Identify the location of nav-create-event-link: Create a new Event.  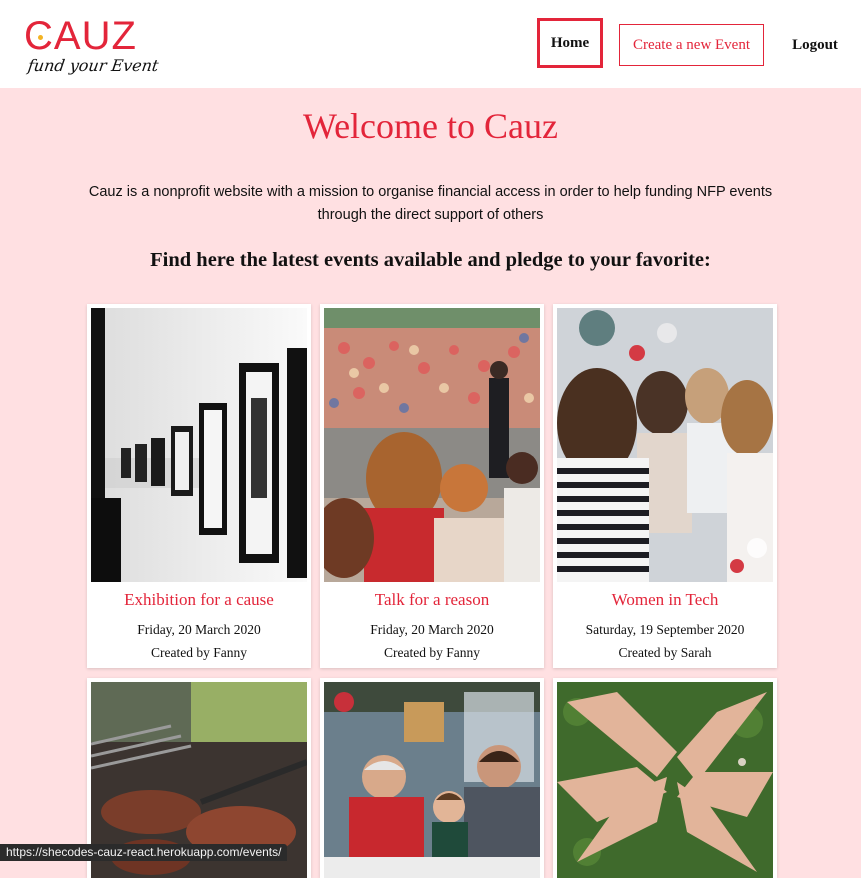
(691, 45).